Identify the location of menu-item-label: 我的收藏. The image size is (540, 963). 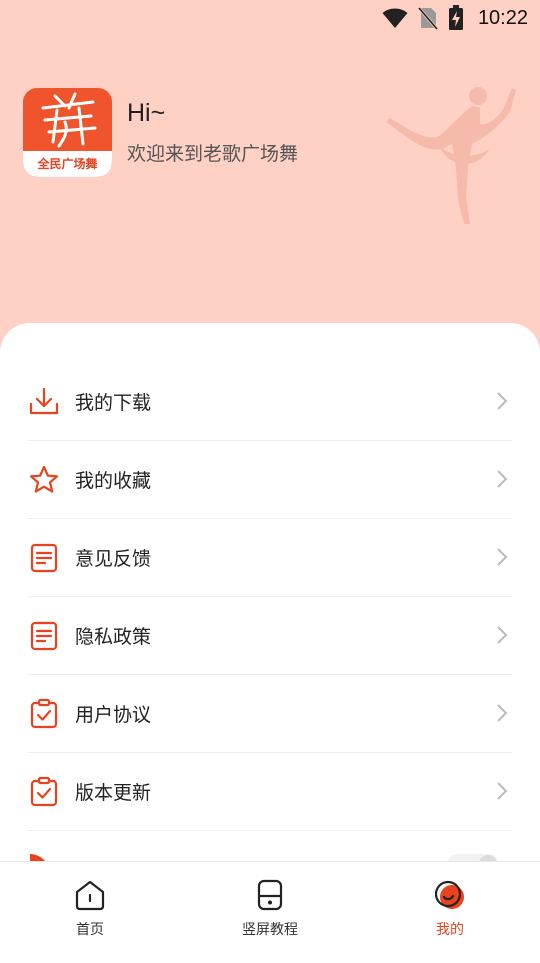
(113, 481).